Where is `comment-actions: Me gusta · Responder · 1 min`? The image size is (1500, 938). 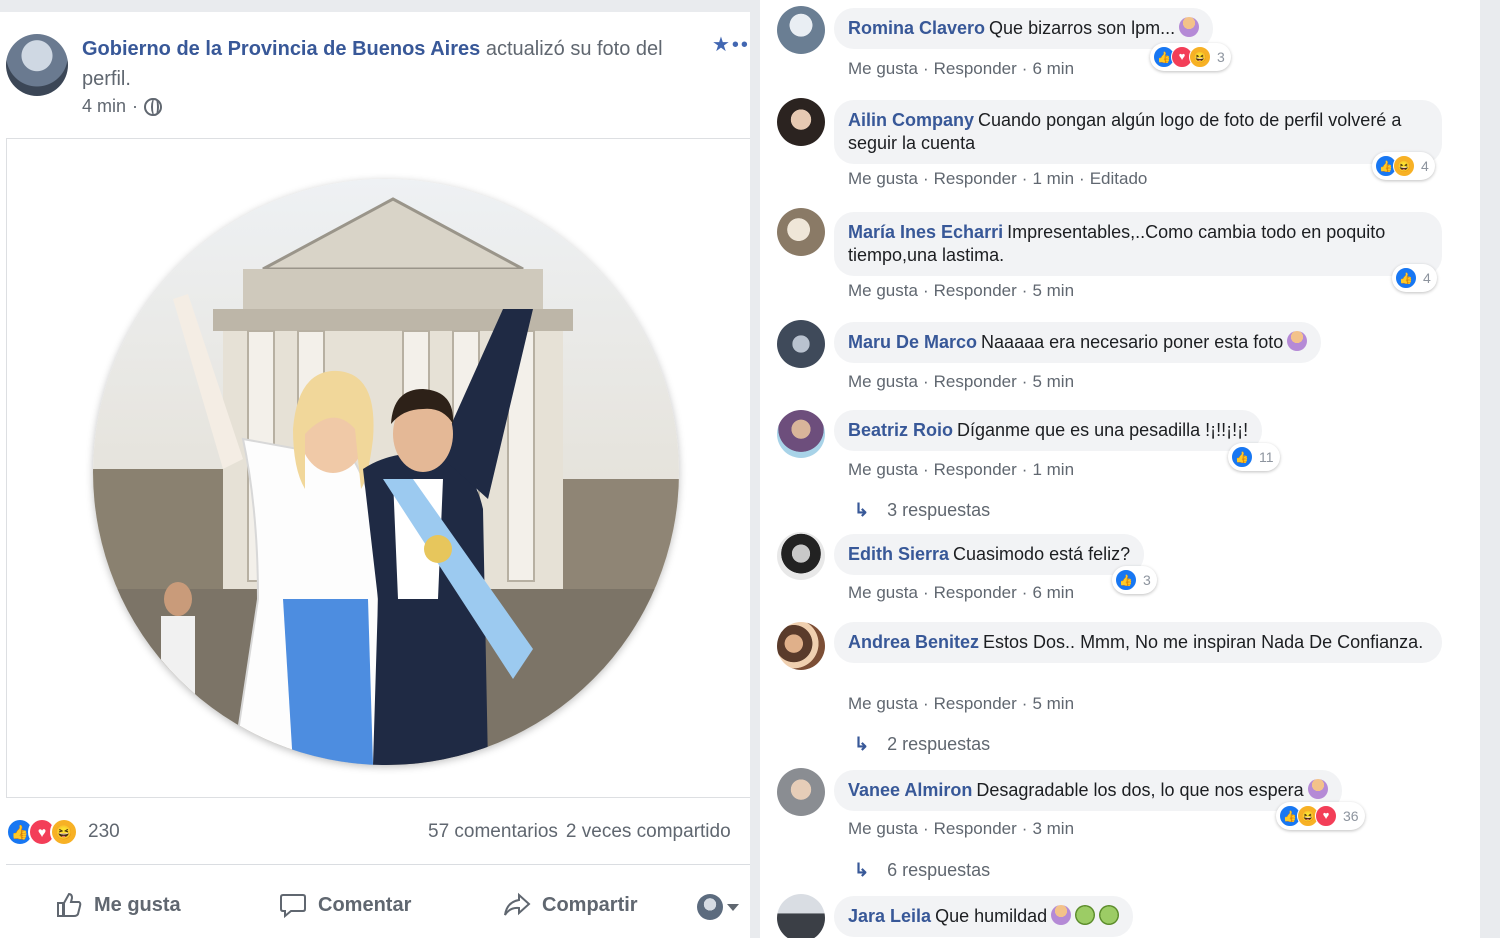
comment-actions: Me gusta · Responder · 1 min is located at coordinates (961, 470).